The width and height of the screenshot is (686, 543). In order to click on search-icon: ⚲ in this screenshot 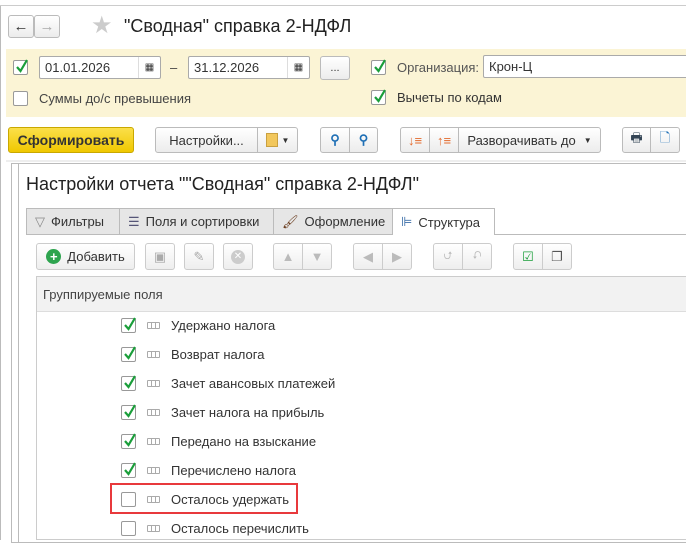, I will do `click(335, 139)`.